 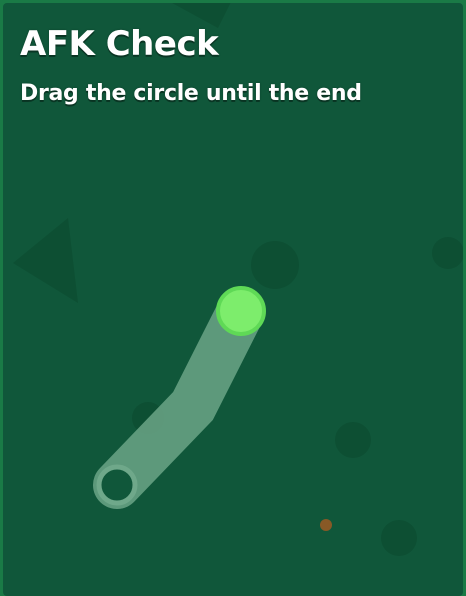 What do you see at coordinates (241, 311) in the screenshot?
I see `drag-handle-circle` at bounding box center [241, 311].